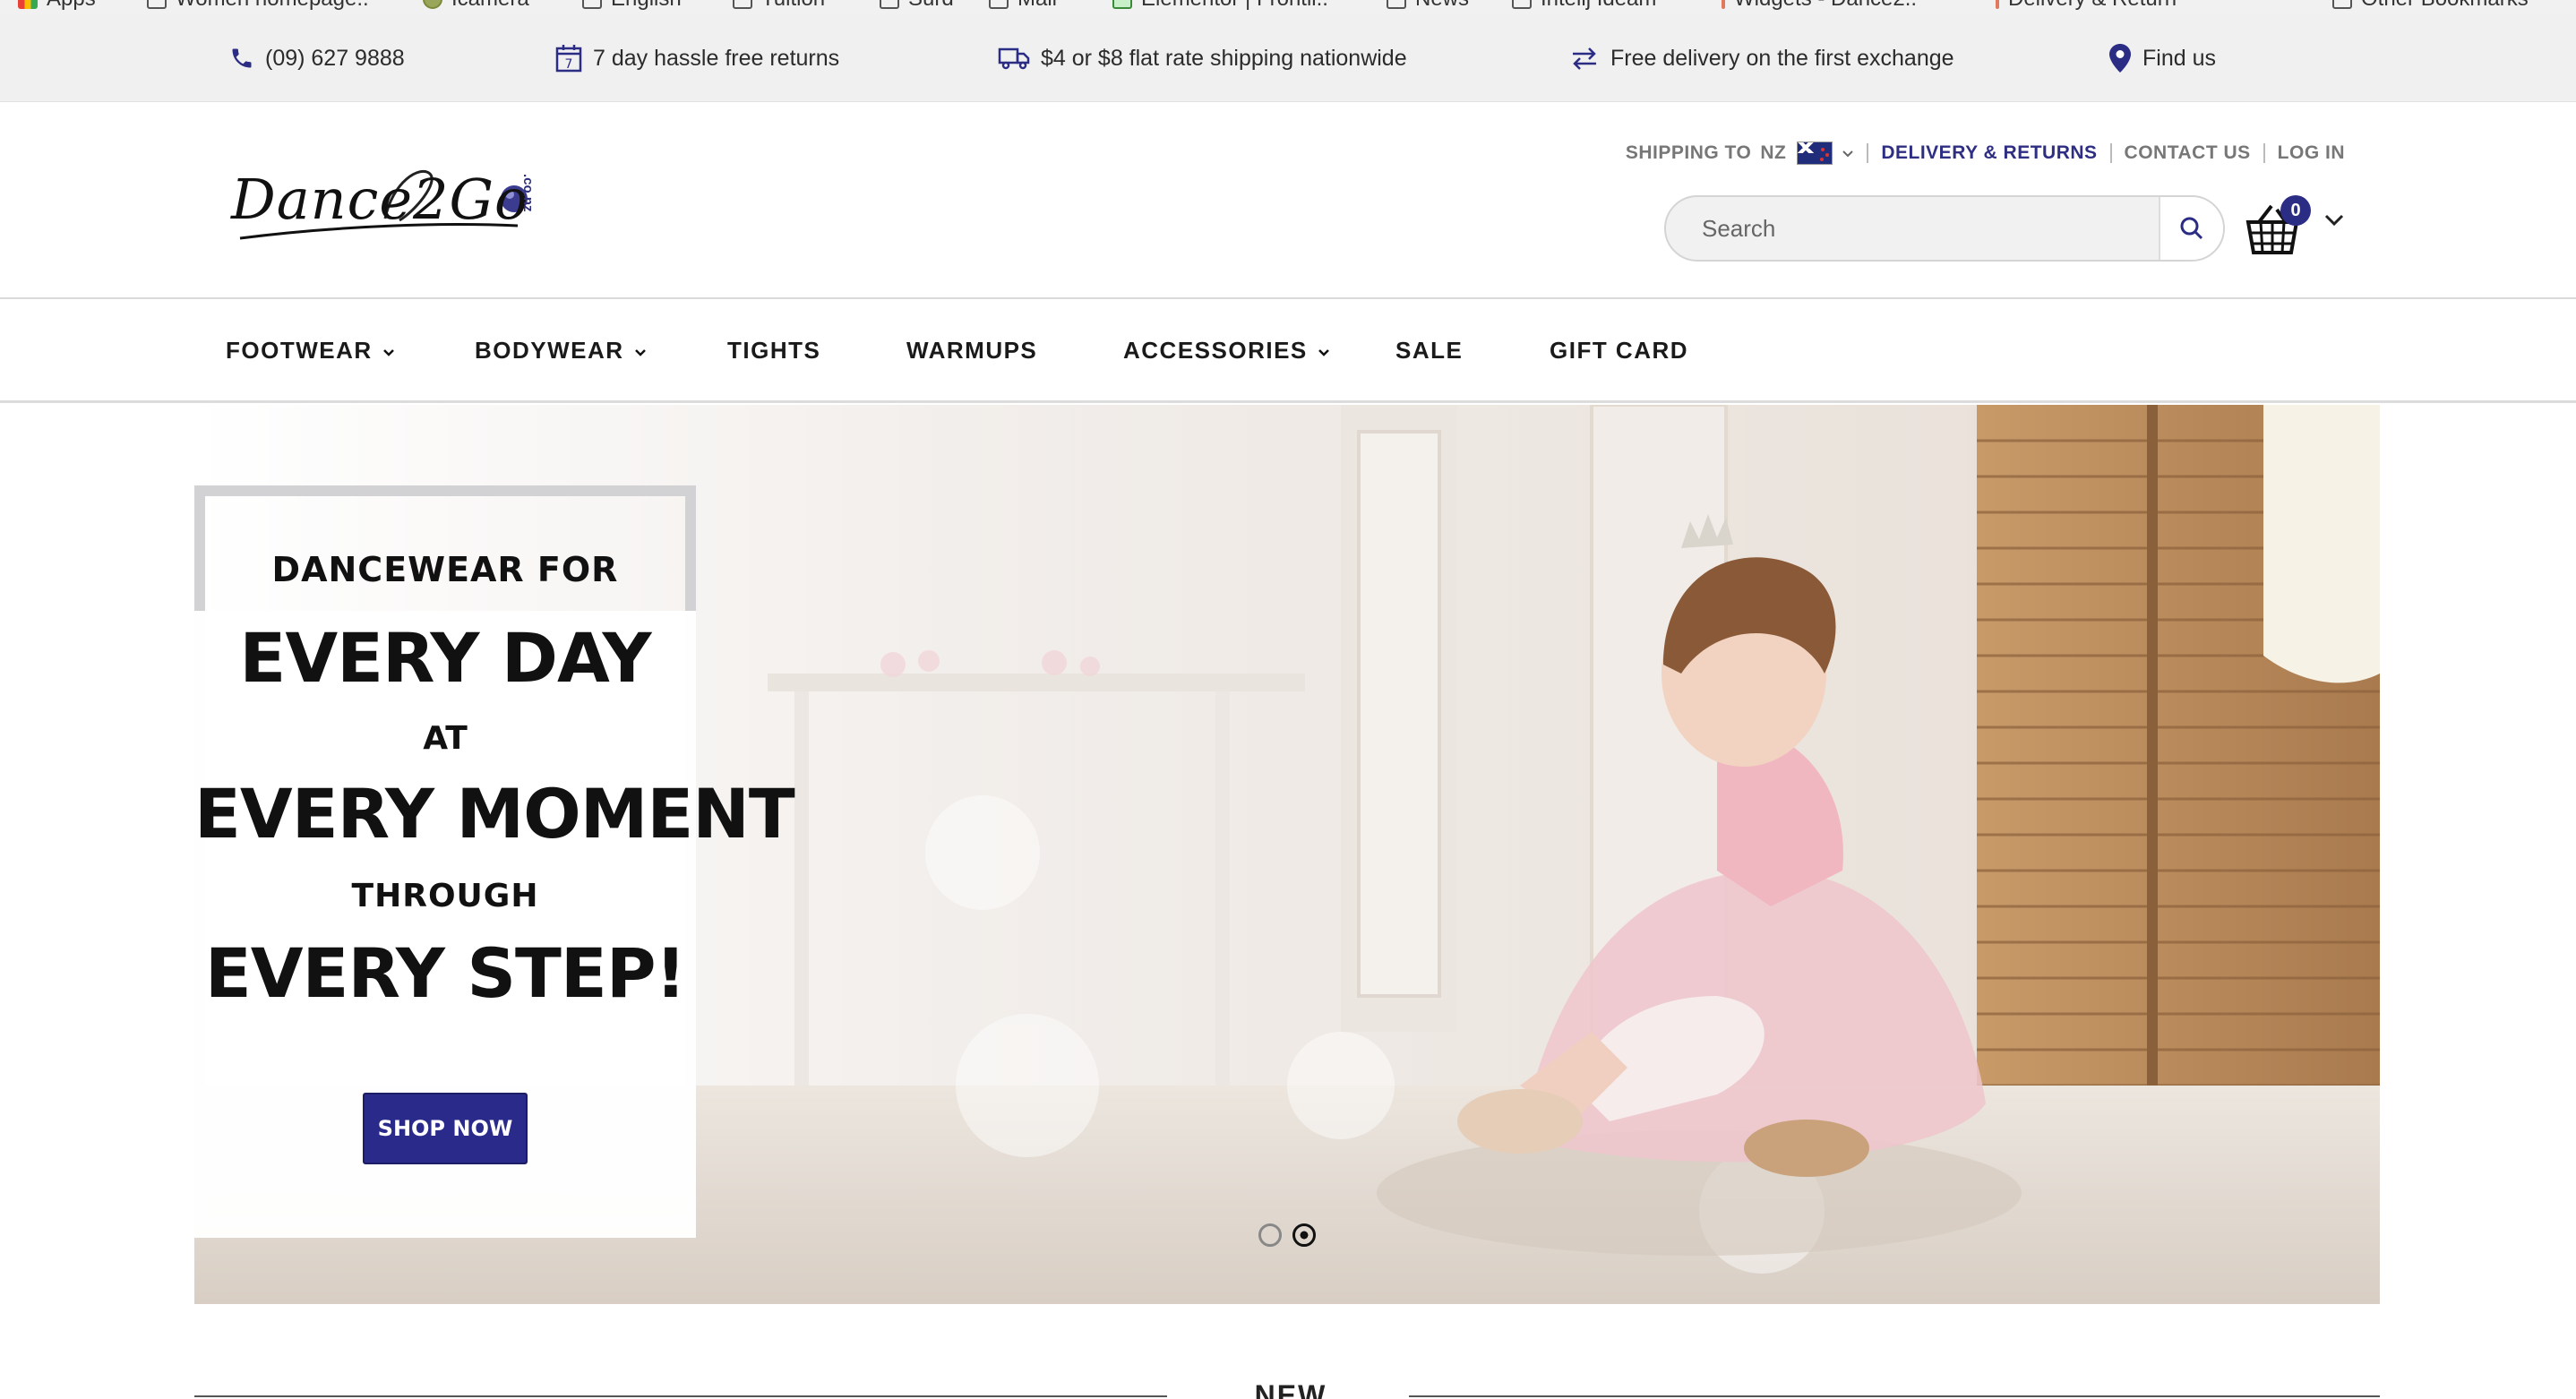 This screenshot has height=1399, width=2576. I want to click on map-pin-icon, so click(2120, 58).